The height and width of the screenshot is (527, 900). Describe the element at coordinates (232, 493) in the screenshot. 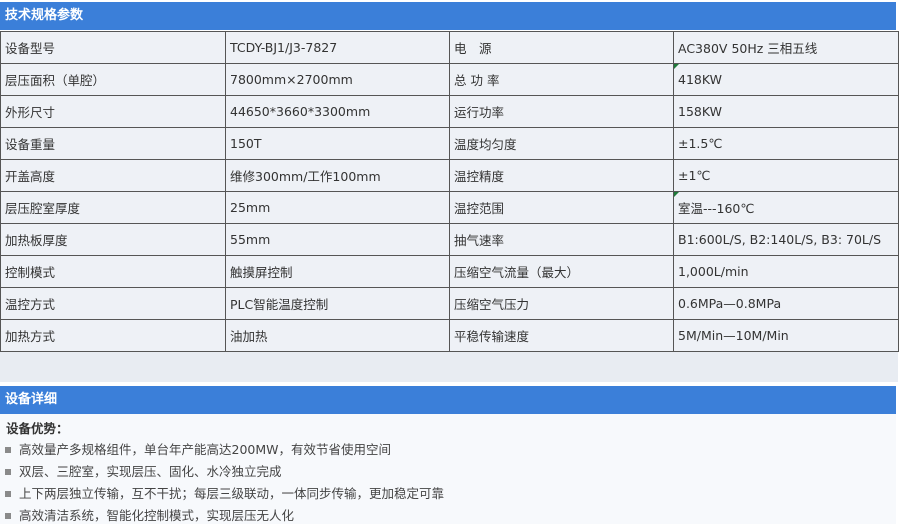

I see `advantage-text: 上下两层独立传输，互不干扰；每层三级联动，一体同步传输，更加稳定可靠` at that location.